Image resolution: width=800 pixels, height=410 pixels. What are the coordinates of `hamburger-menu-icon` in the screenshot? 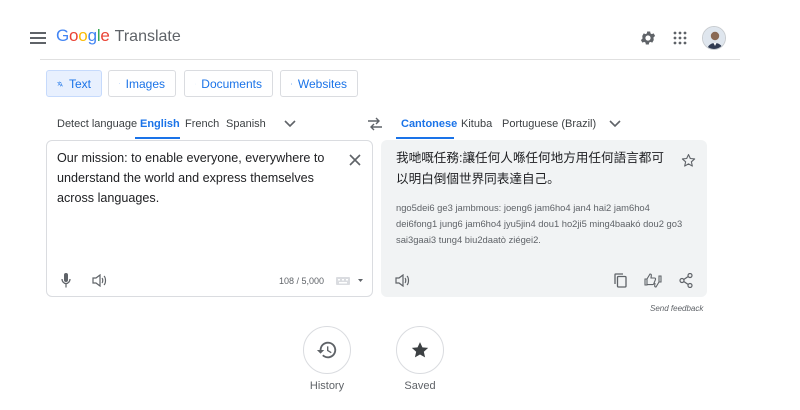 It's located at (38, 38).